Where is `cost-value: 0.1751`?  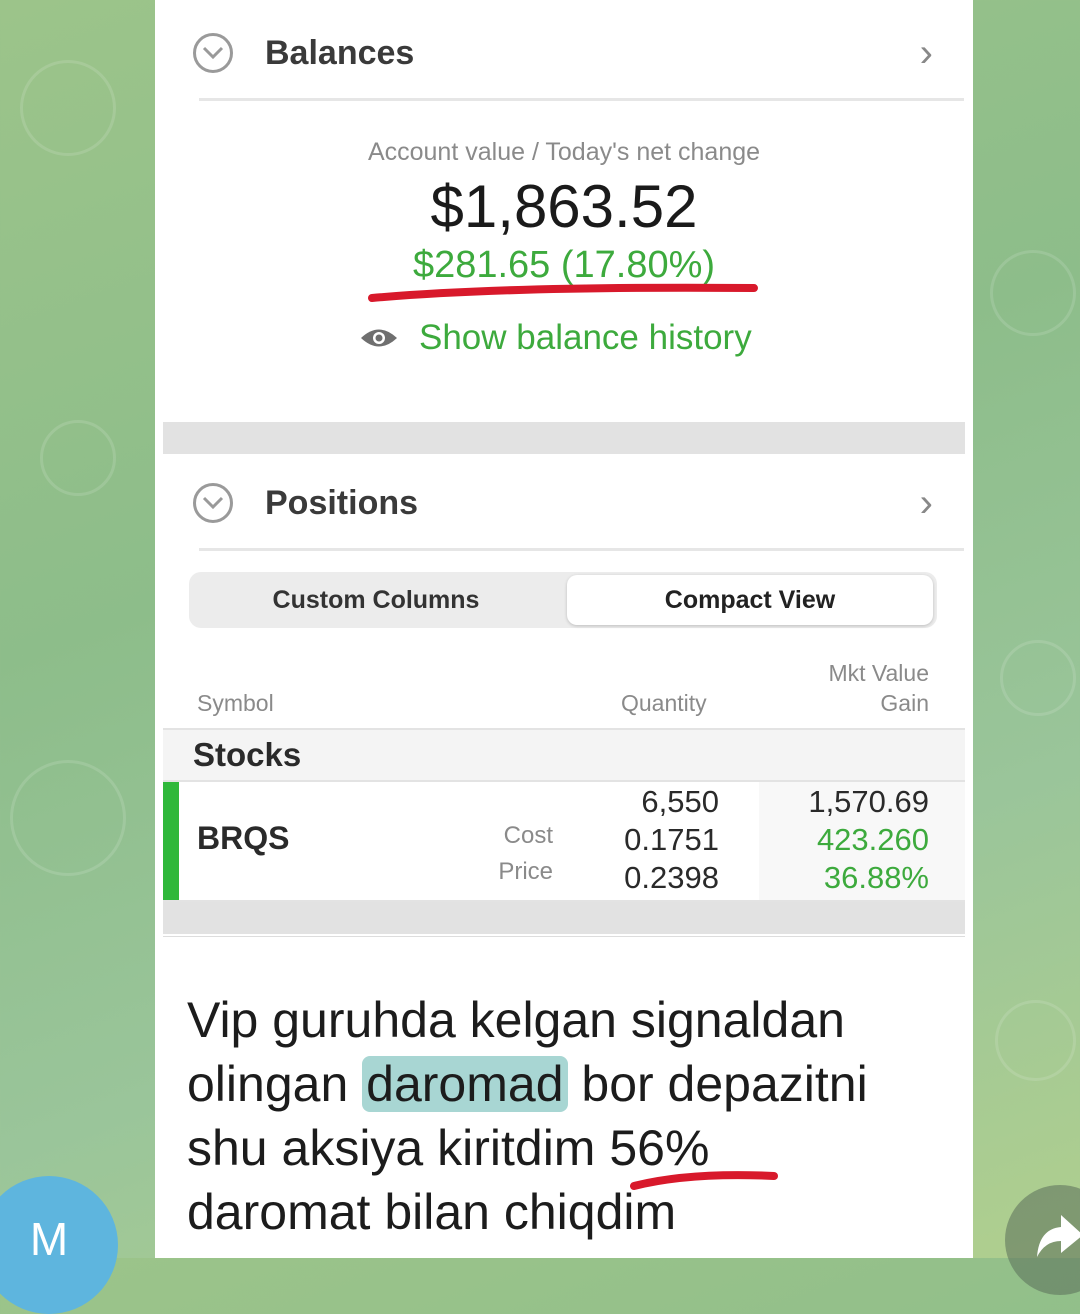
cost-value: 0.1751 is located at coordinates (671, 839).